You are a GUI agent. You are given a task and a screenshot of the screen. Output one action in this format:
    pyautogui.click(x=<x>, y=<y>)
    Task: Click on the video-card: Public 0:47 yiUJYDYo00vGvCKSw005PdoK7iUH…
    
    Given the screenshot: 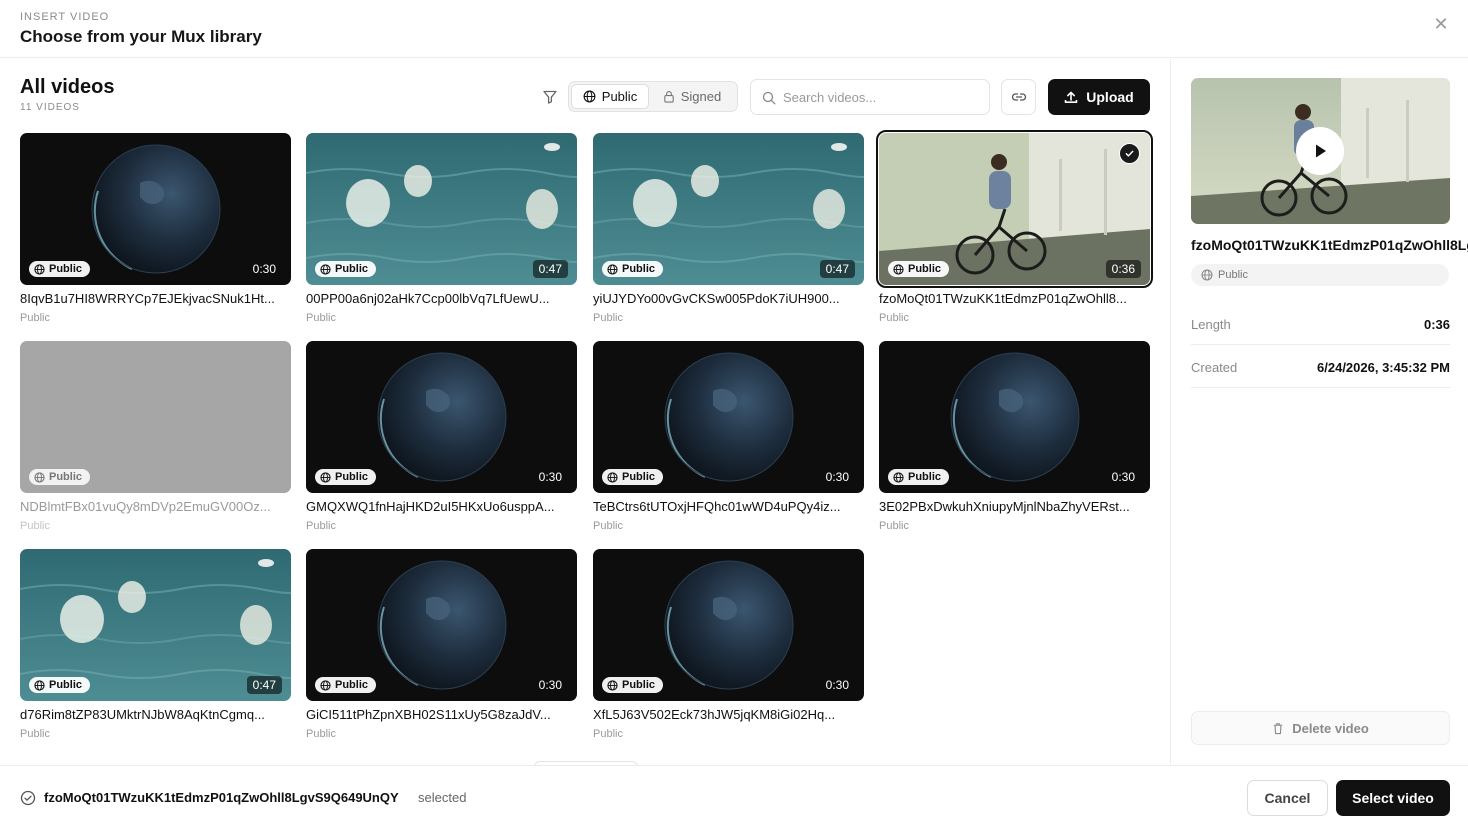 What is the action you would take?
    pyautogui.click(x=728, y=233)
    